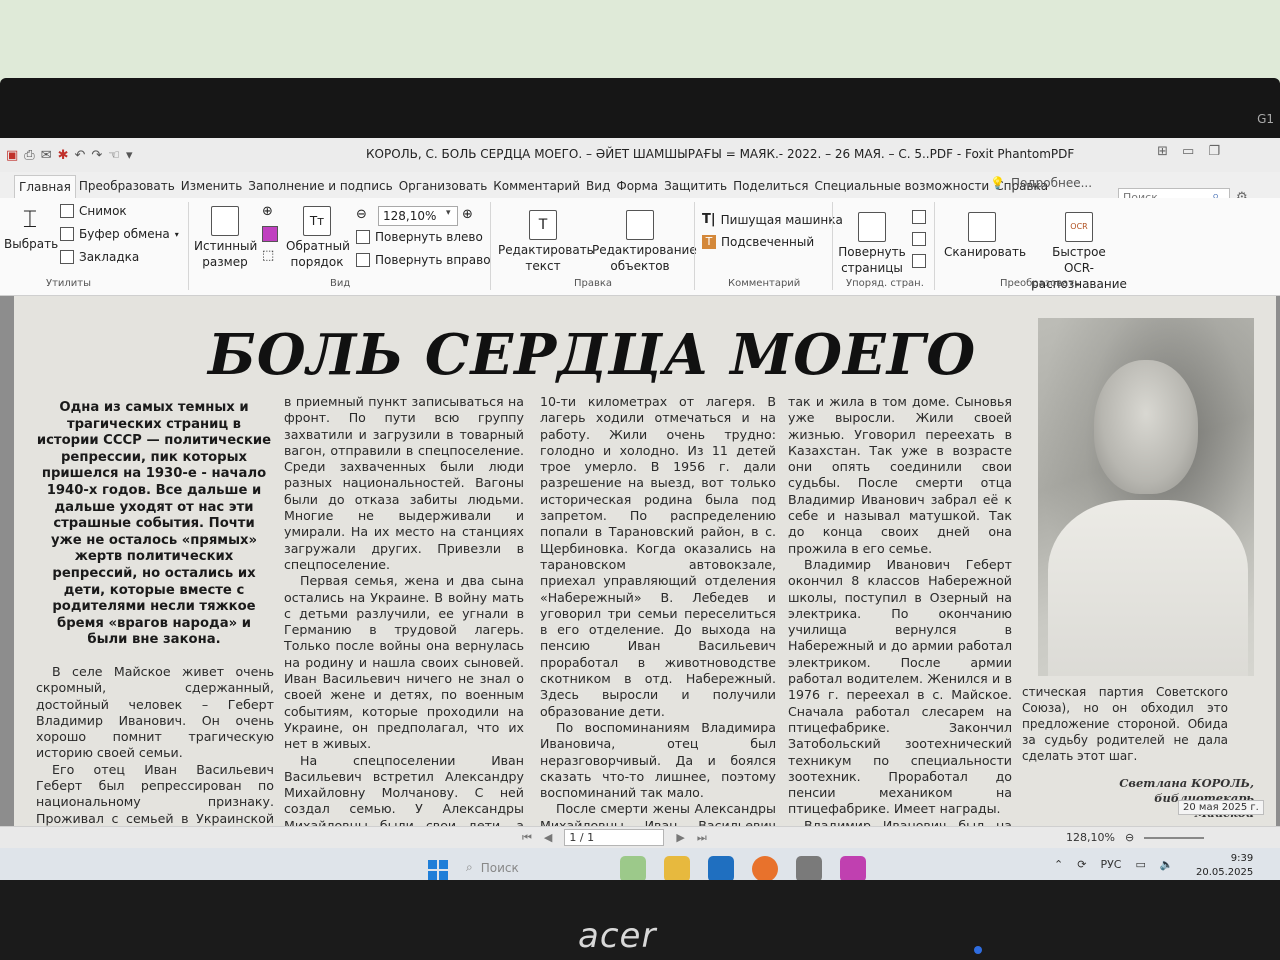  I want to click on firefox-icon, so click(765, 869).